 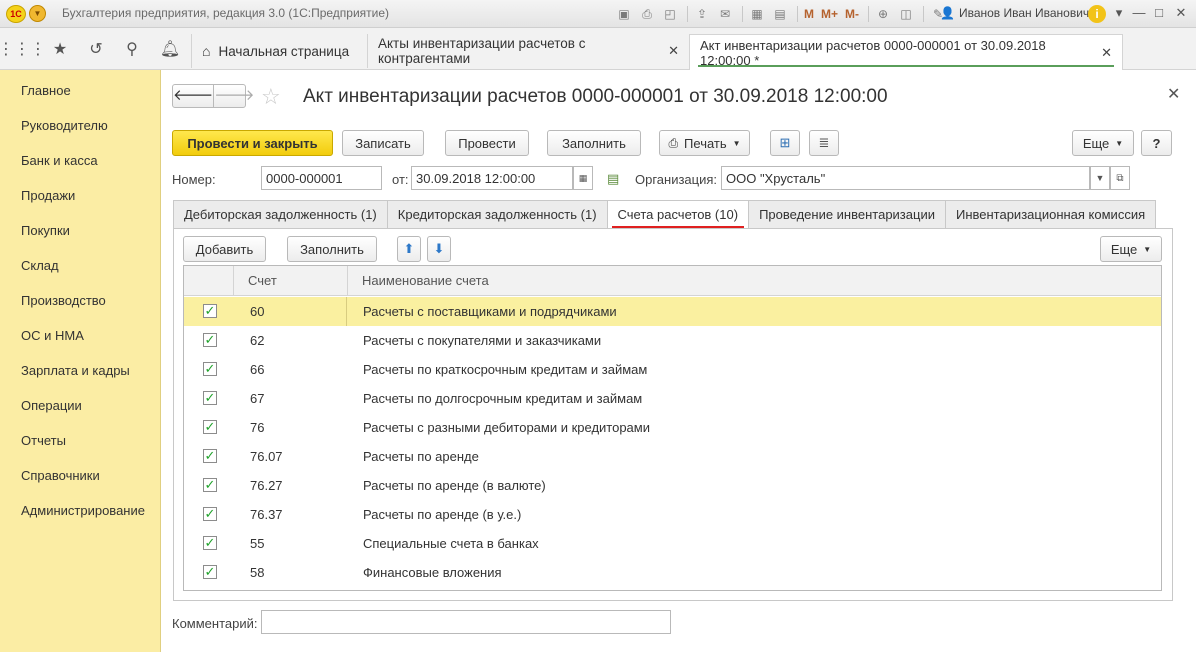 I want to click on maximize-button: □, so click(x=1159, y=13).